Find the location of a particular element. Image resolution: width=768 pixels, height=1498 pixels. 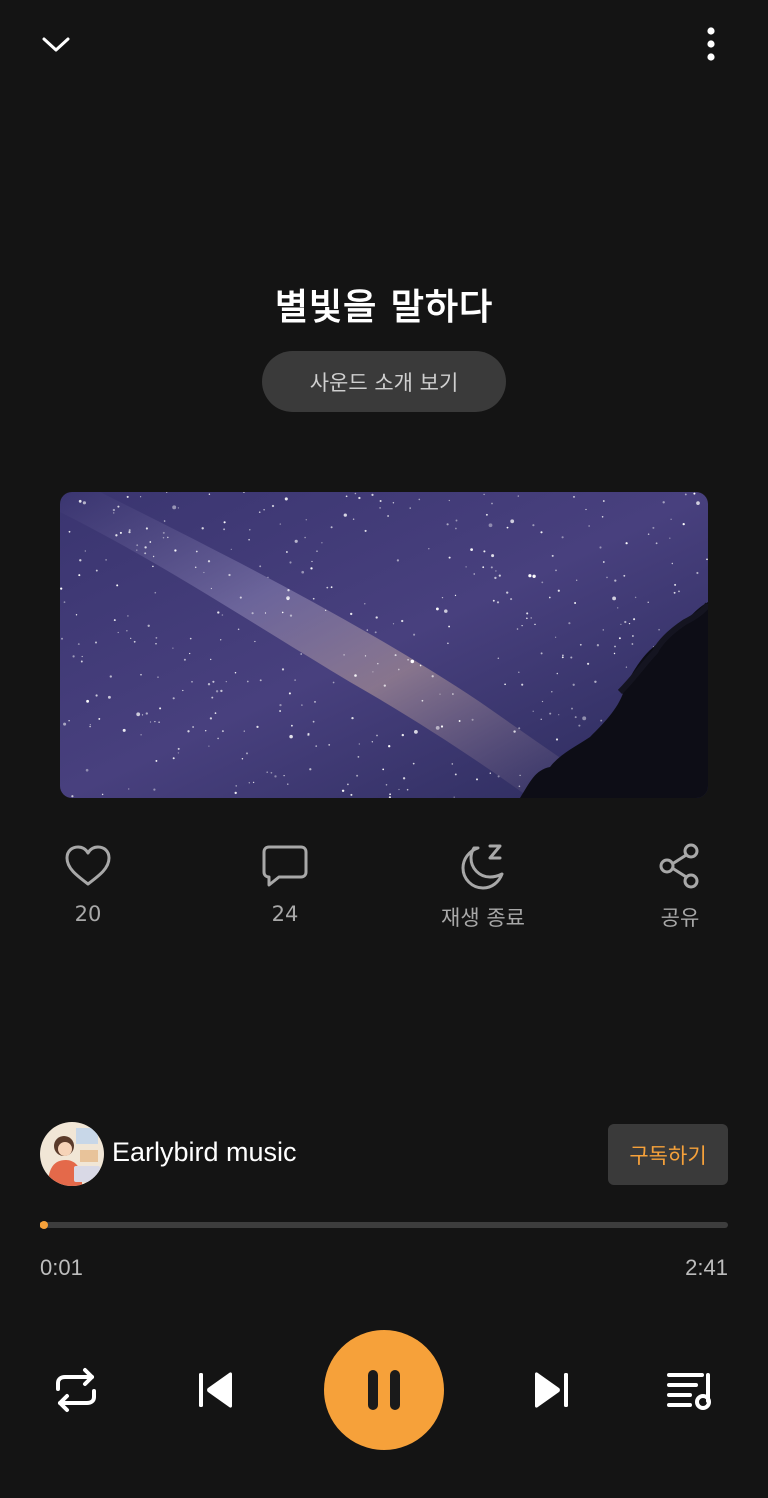

previous-track-button is located at coordinates (216, 1390).